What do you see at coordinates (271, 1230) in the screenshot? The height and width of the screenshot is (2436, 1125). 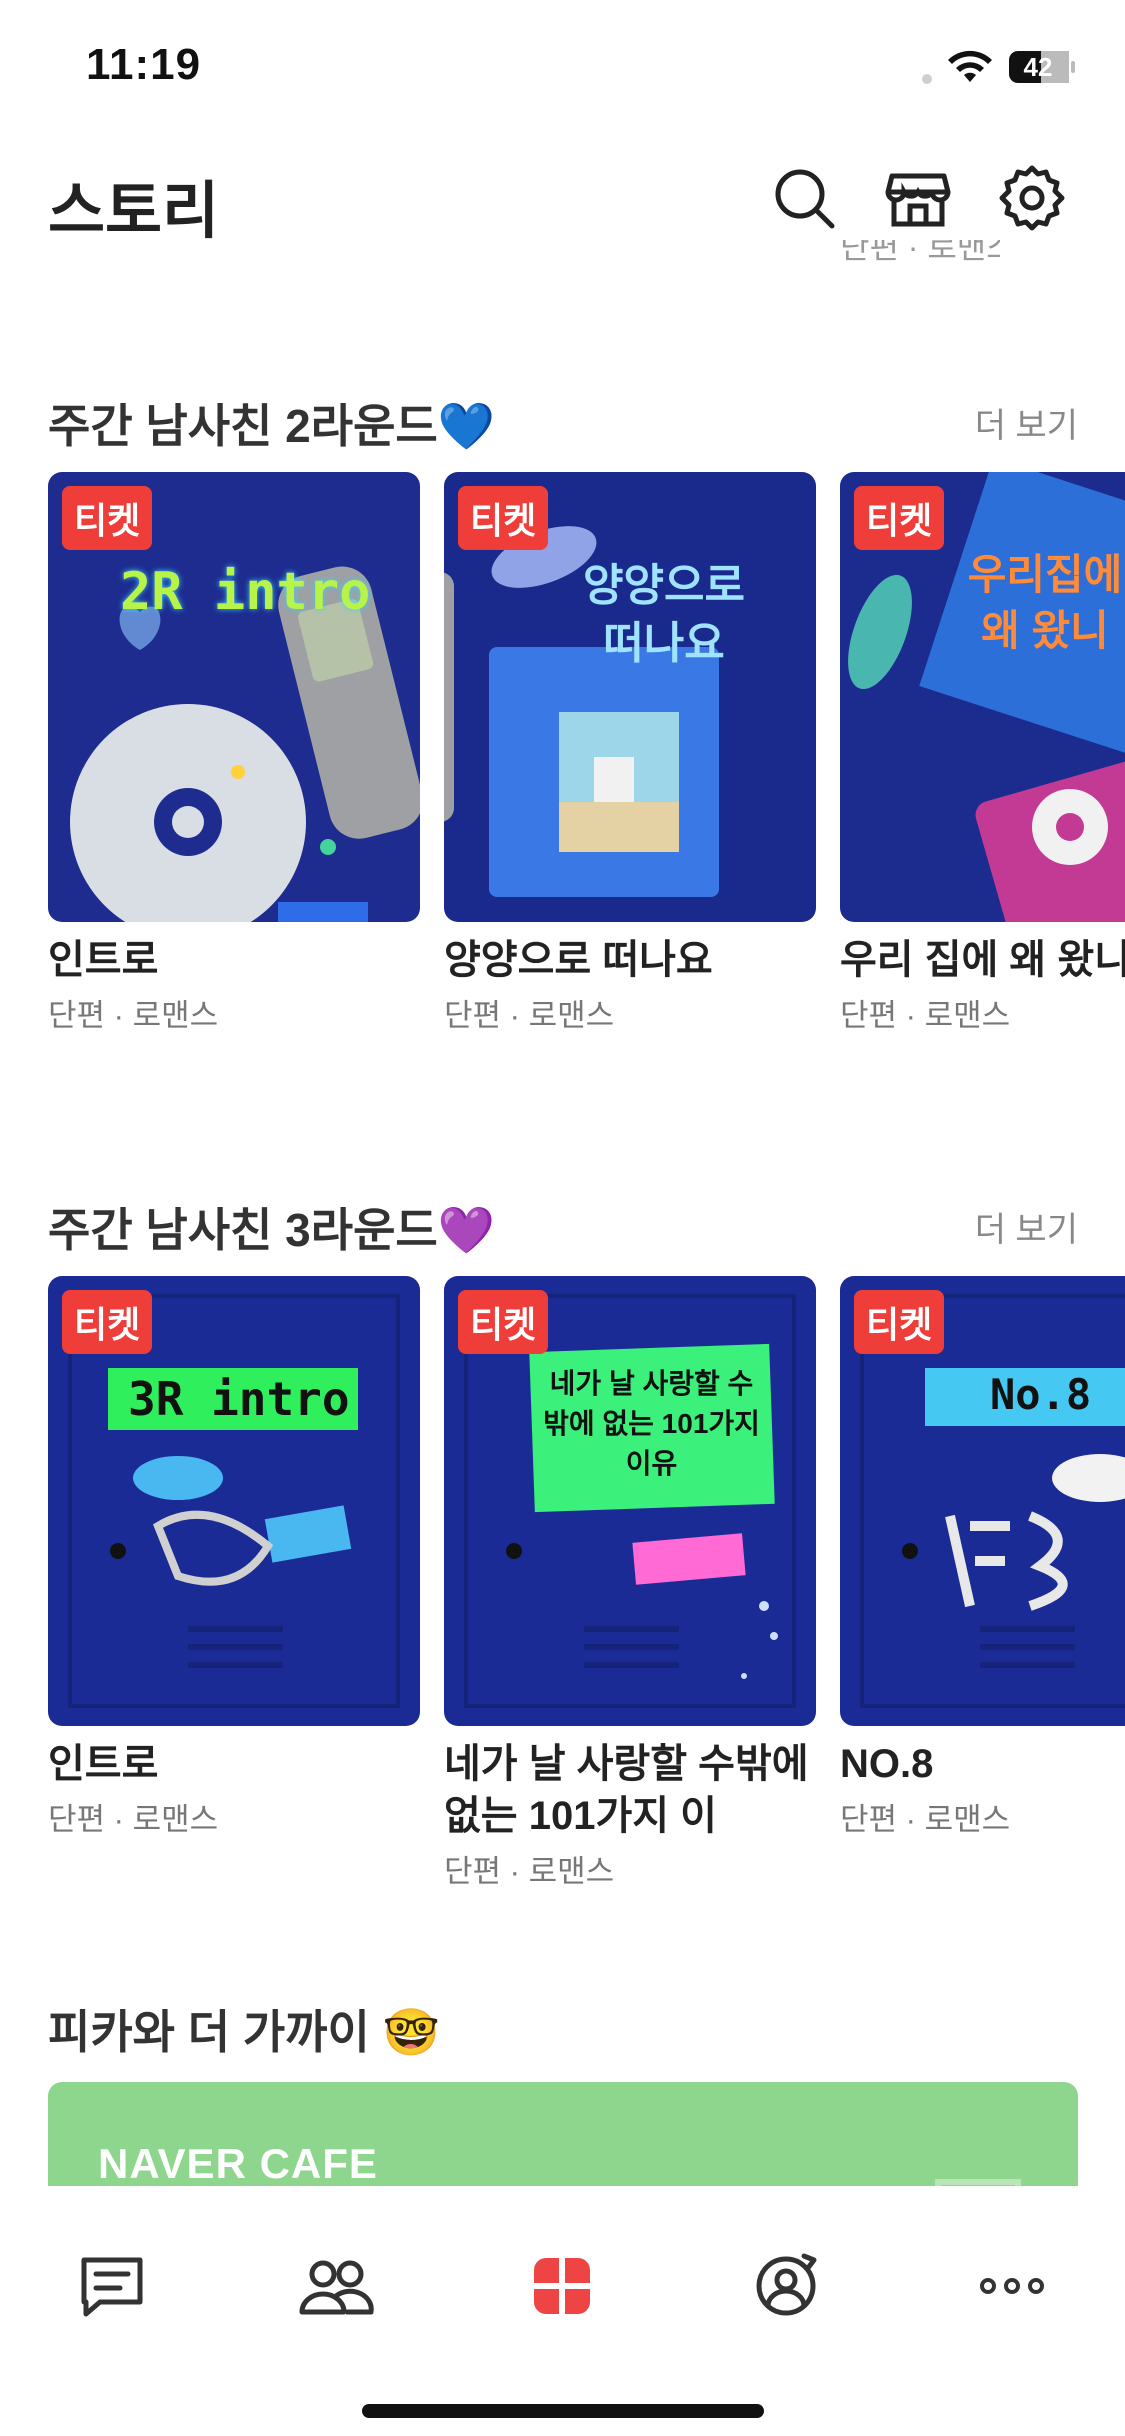 I see `section-title: 주간 남사친 3라운드💜` at bounding box center [271, 1230].